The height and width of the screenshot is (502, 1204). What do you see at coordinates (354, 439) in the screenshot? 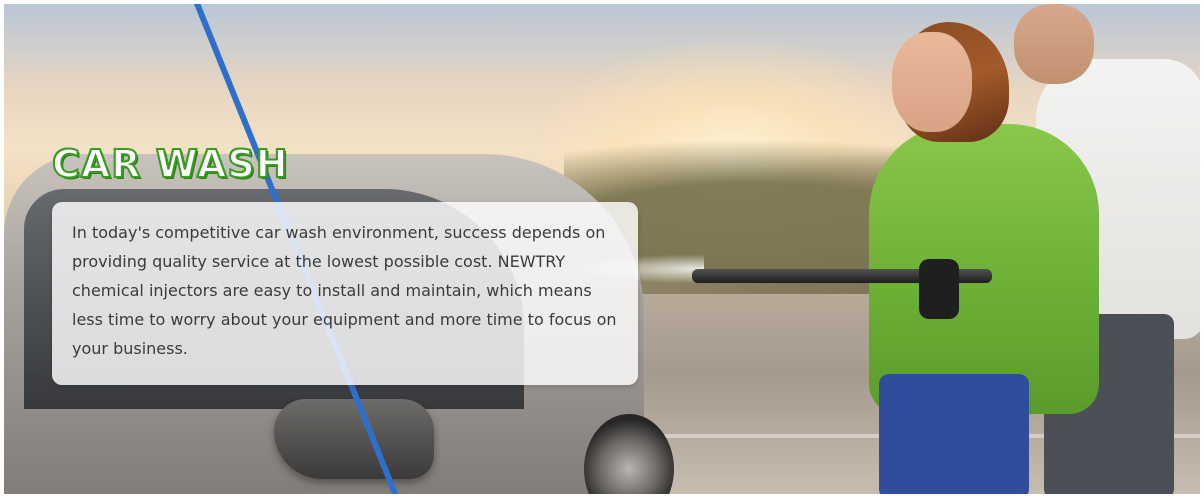
I see `side-mirror` at bounding box center [354, 439].